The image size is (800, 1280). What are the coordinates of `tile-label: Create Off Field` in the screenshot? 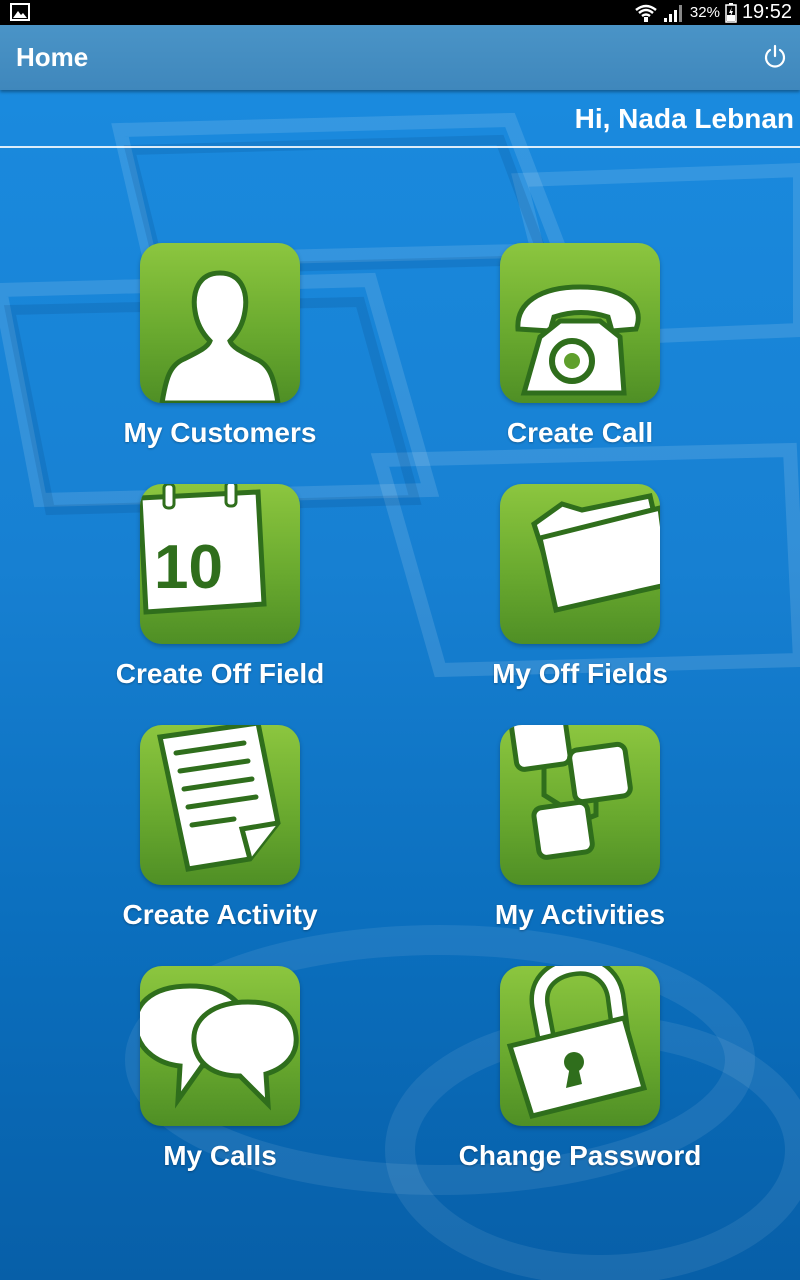 It's located at (220, 673).